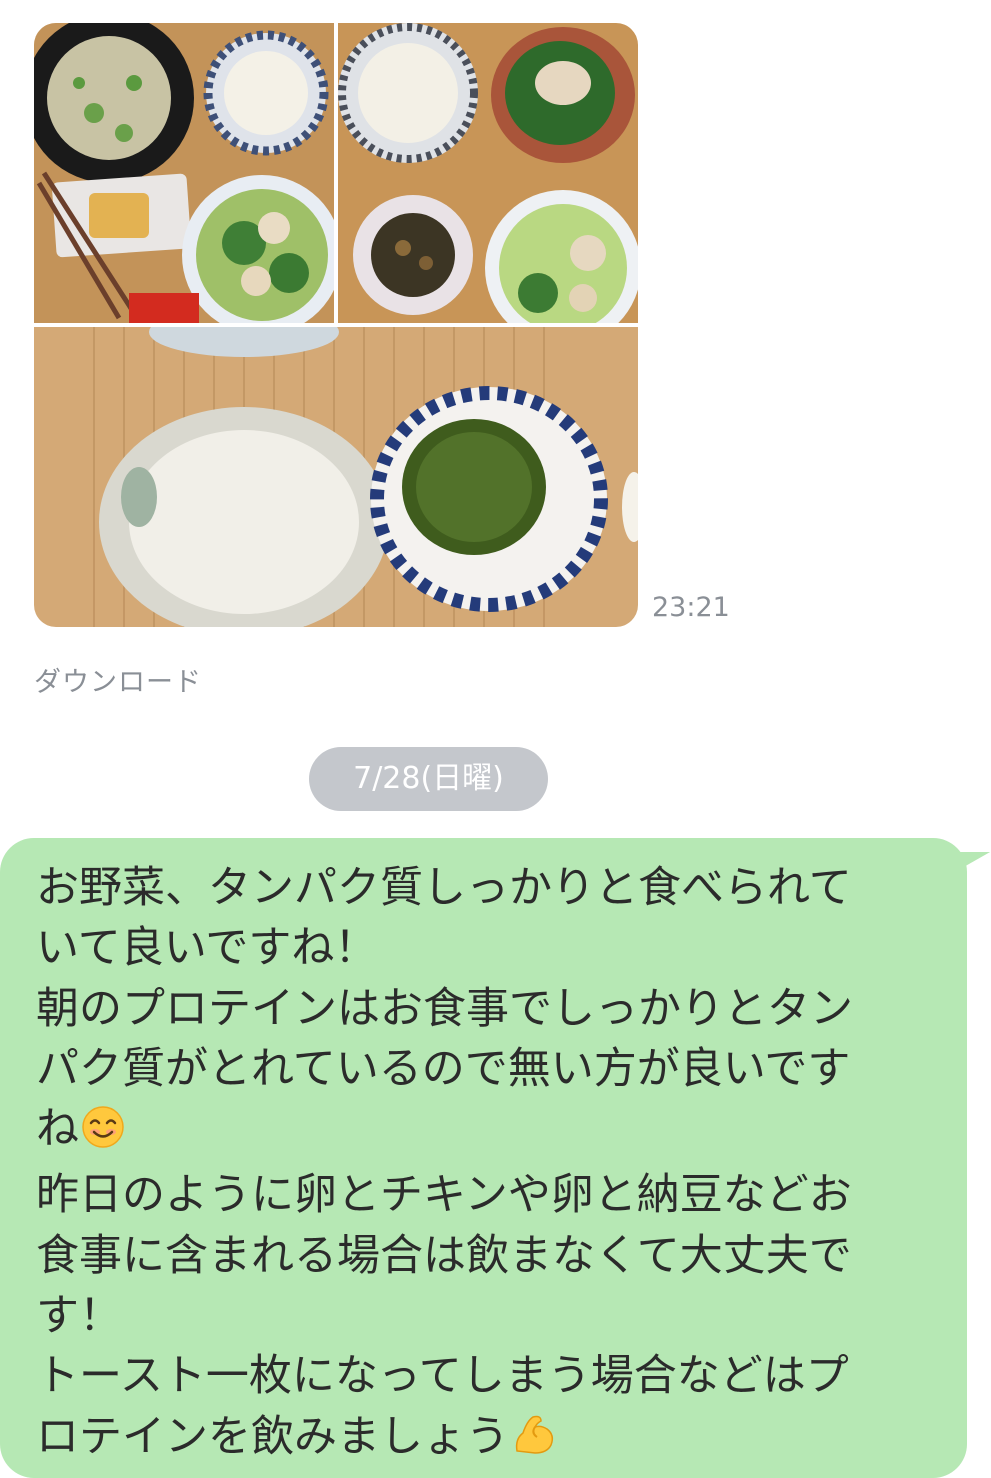  What do you see at coordinates (444, 888) in the screenshot?
I see `reply-line: お野菜、タンパク質しっかりと食べられて` at bounding box center [444, 888].